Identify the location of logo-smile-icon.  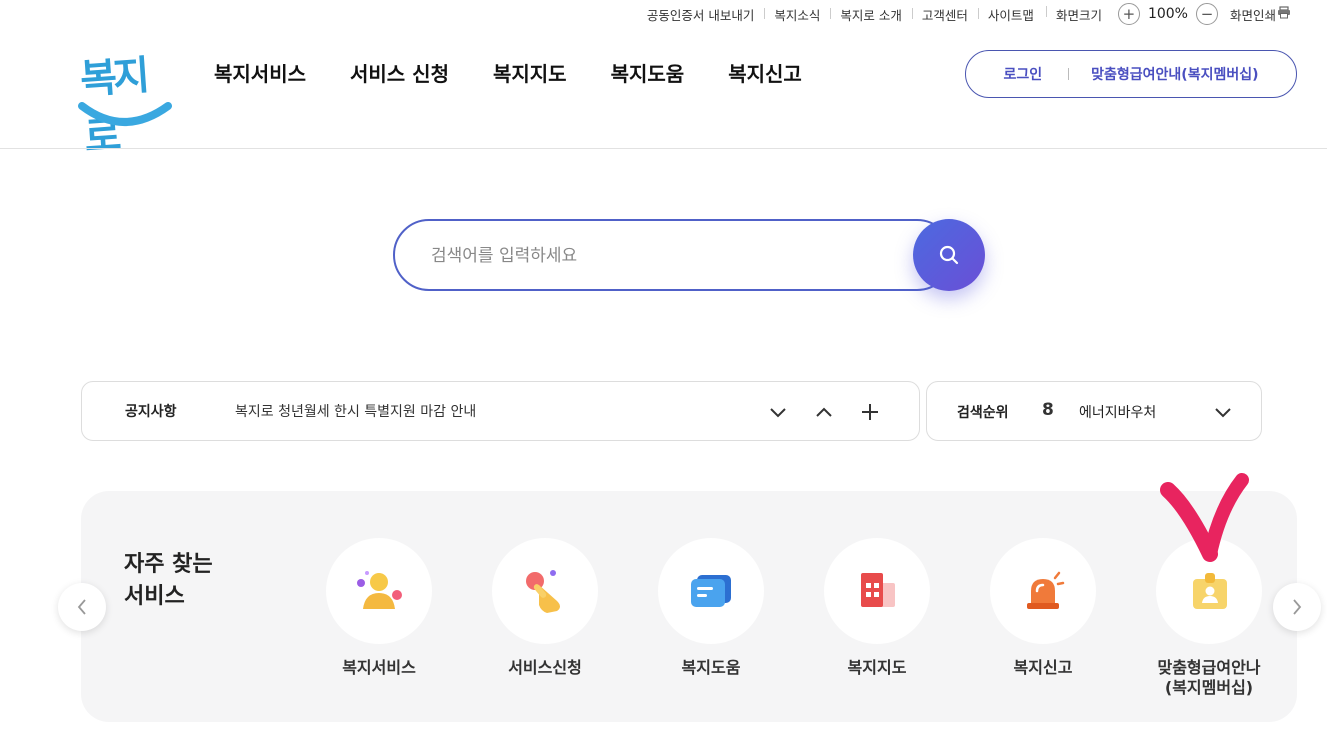
(125, 114).